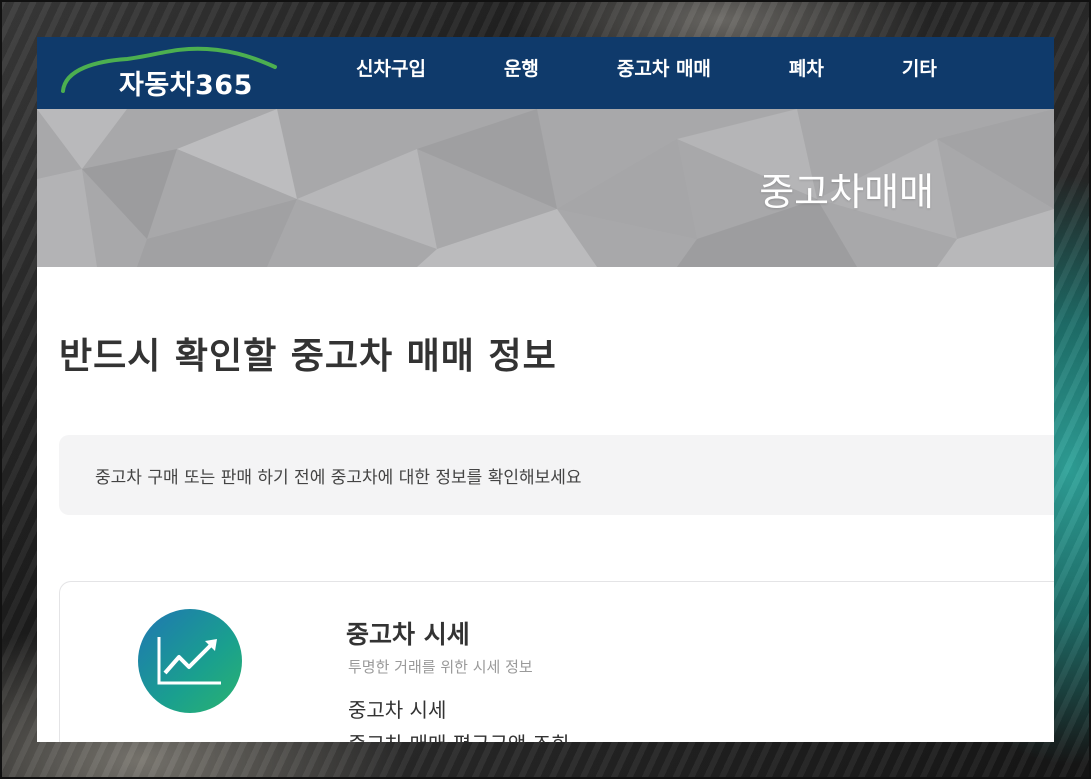 This screenshot has height=779, width=1091. I want to click on card-link-used-car-price: 중고차 시세, so click(397, 708).